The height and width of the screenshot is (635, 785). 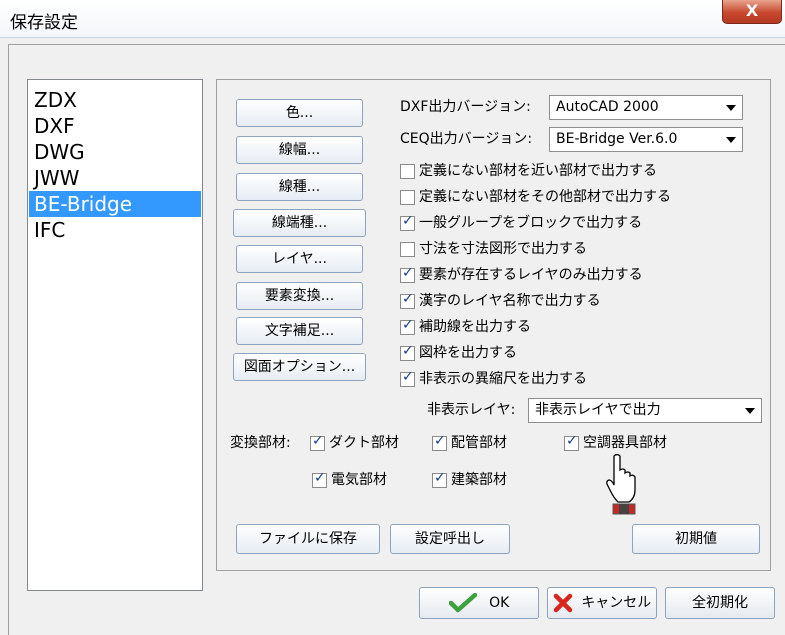 What do you see at coordinates (450, 539) in the screenshot?
I see `load-settings-button: 設定呼出し` at bounding box center [450, 539].